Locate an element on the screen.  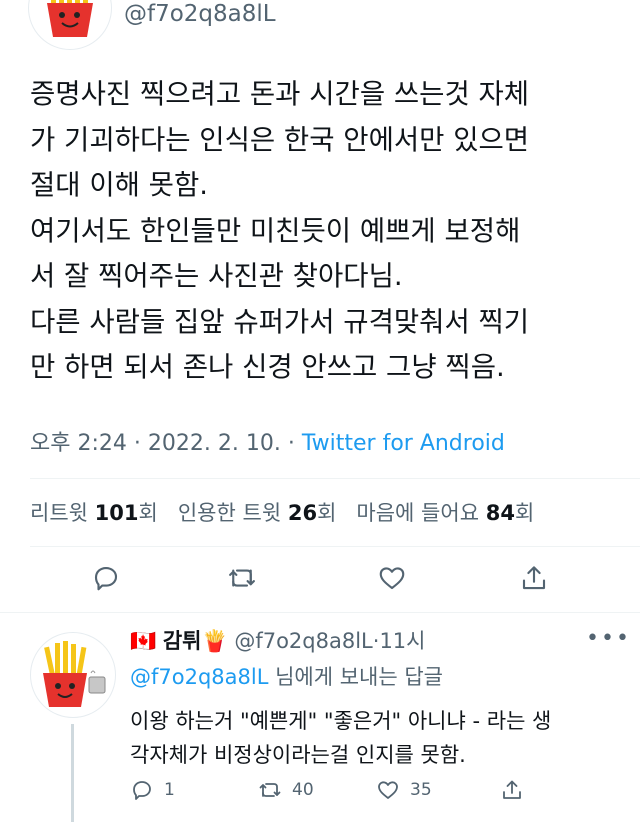
flag-icon: 🇨🇦 is located at coordinates (143, 641).